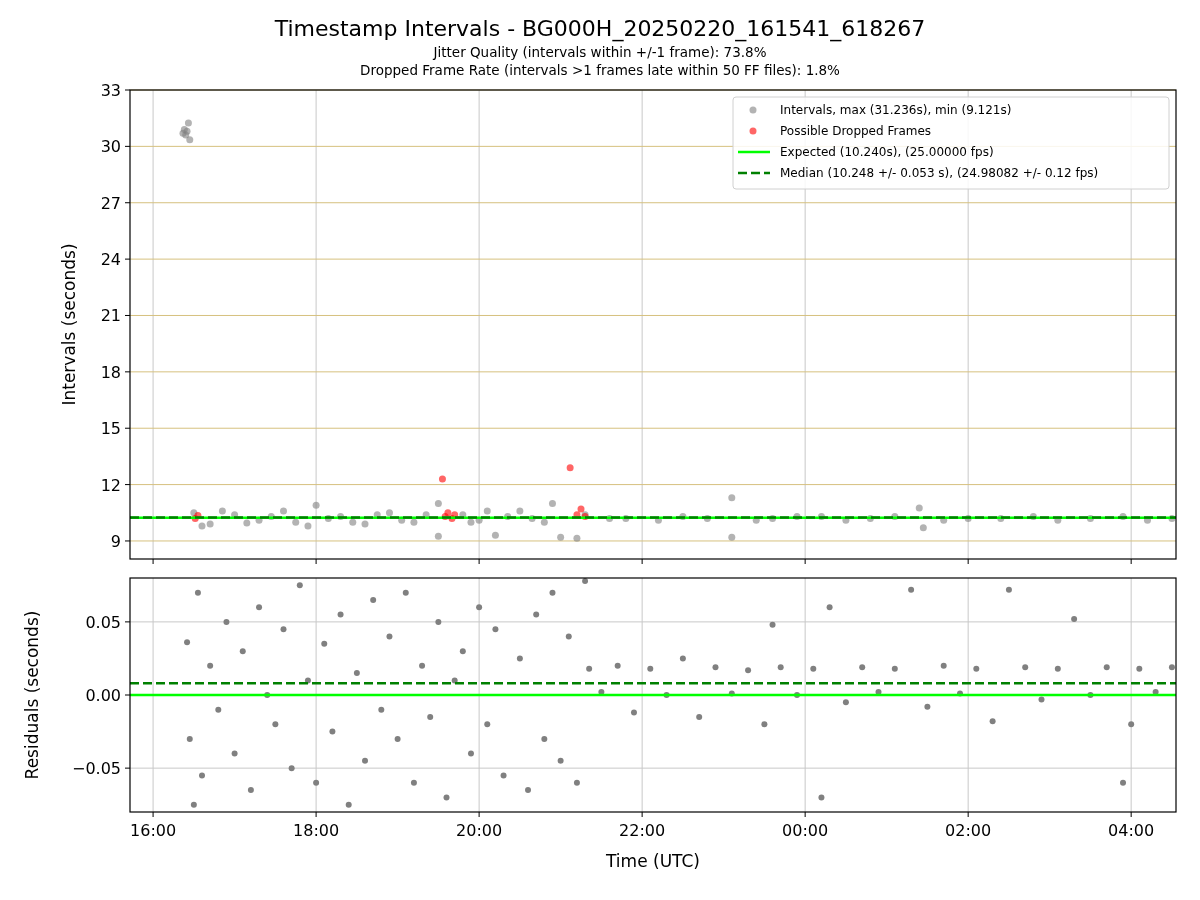  Describe the element at coordinates (103, 695) in the screenshot. I see `y-tick-label: 0.00` at that location.